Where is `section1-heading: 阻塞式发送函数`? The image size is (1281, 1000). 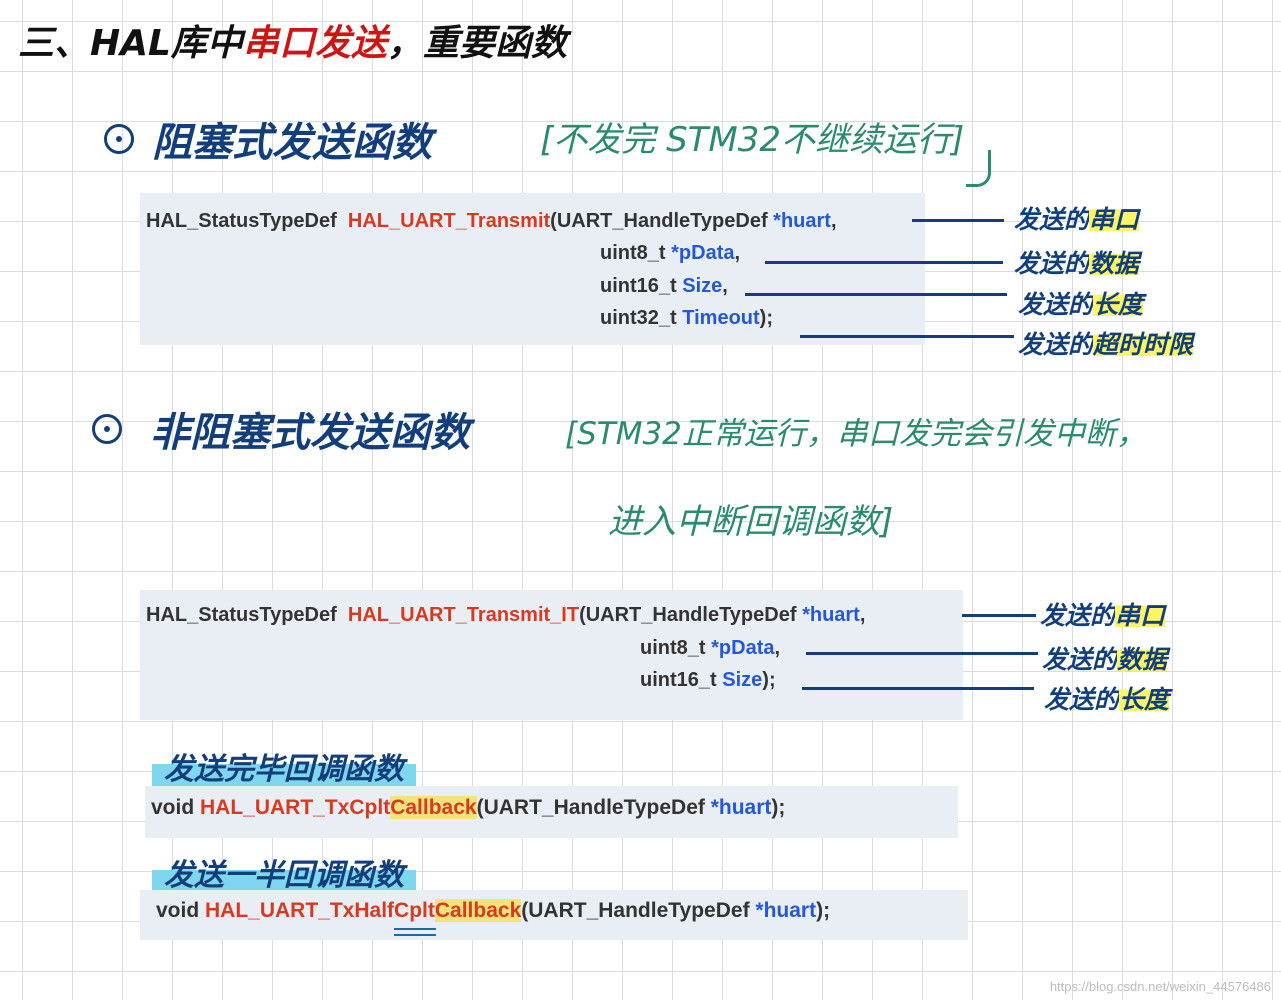
section1-heading: 阻塞式发送函数 is located at coordinates (292, 143).